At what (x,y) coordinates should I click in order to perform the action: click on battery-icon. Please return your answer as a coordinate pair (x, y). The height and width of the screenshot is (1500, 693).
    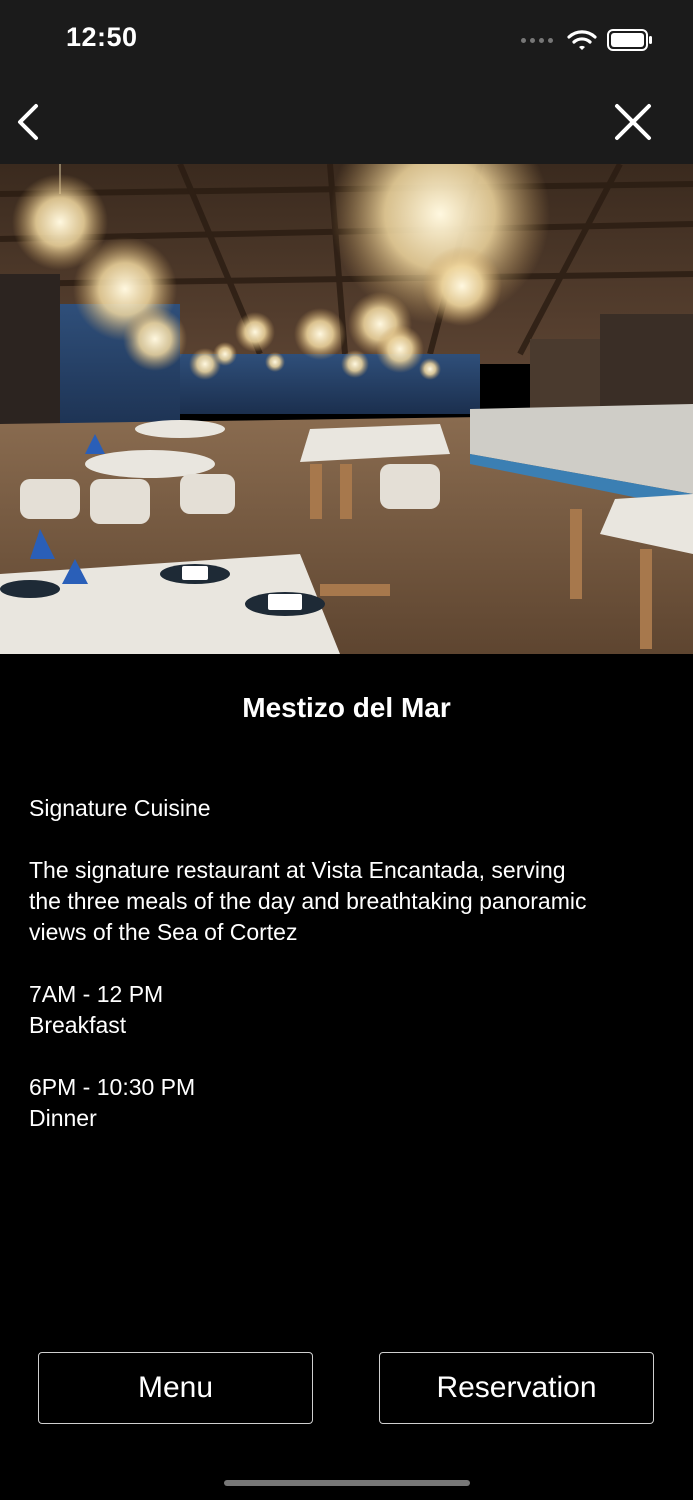
    Looking at the image, I should click on (629, 40).